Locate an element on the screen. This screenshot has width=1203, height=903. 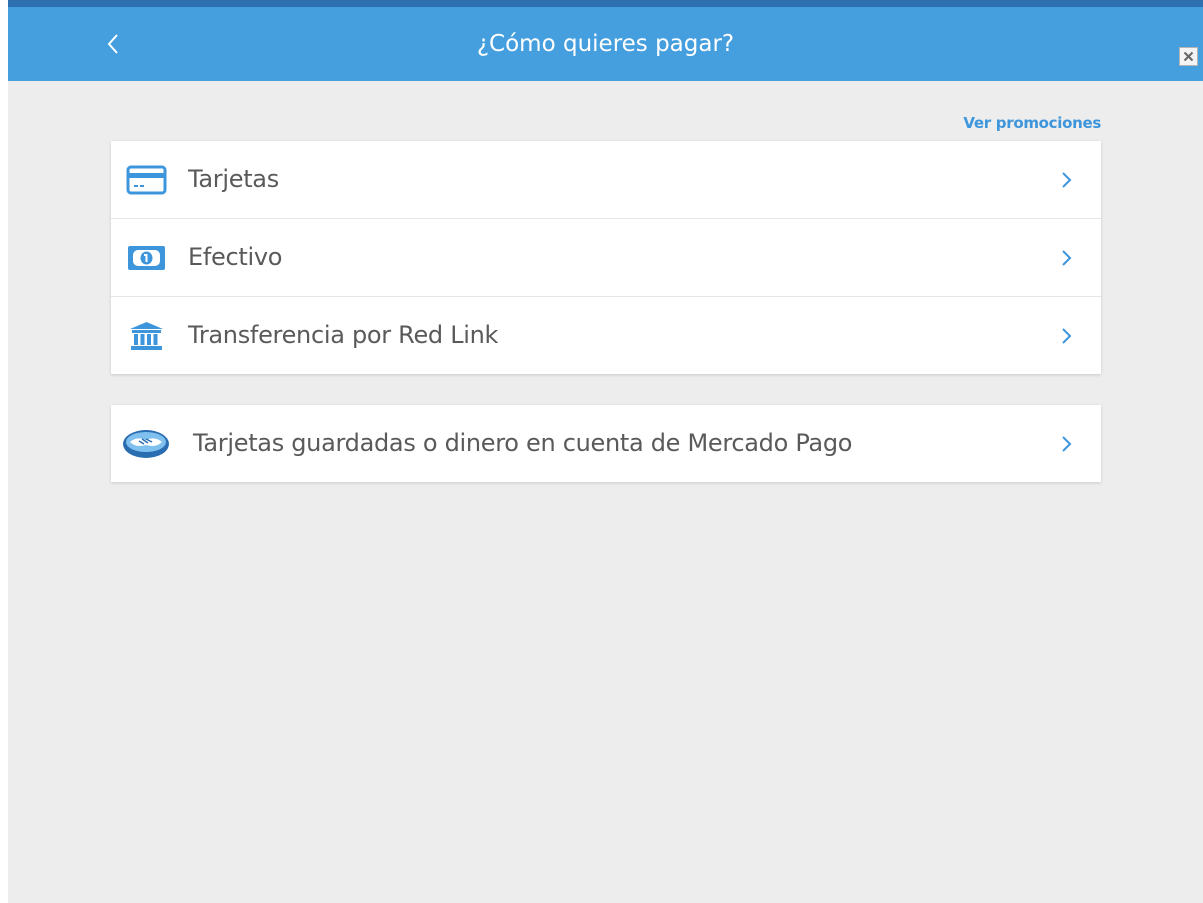
credit-card-icon is located at coordinates (146, 180).